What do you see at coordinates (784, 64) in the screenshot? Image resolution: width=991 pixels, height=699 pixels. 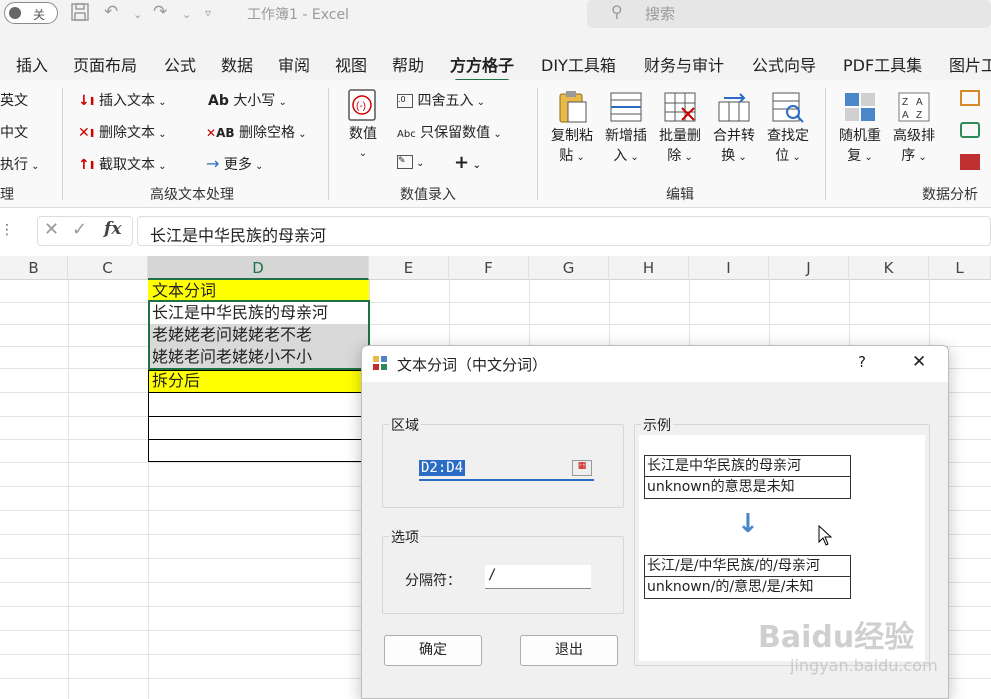 I see `tab-formula-wizard: 公式向导` at bounding box center [784, 64].